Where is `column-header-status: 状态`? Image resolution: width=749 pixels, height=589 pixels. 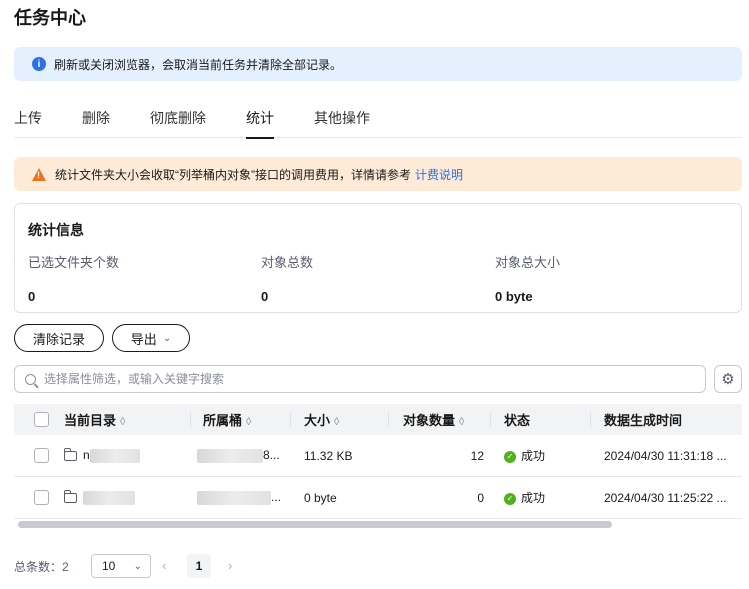 column-header-status: 状态 is located at coordinates (517, 420).